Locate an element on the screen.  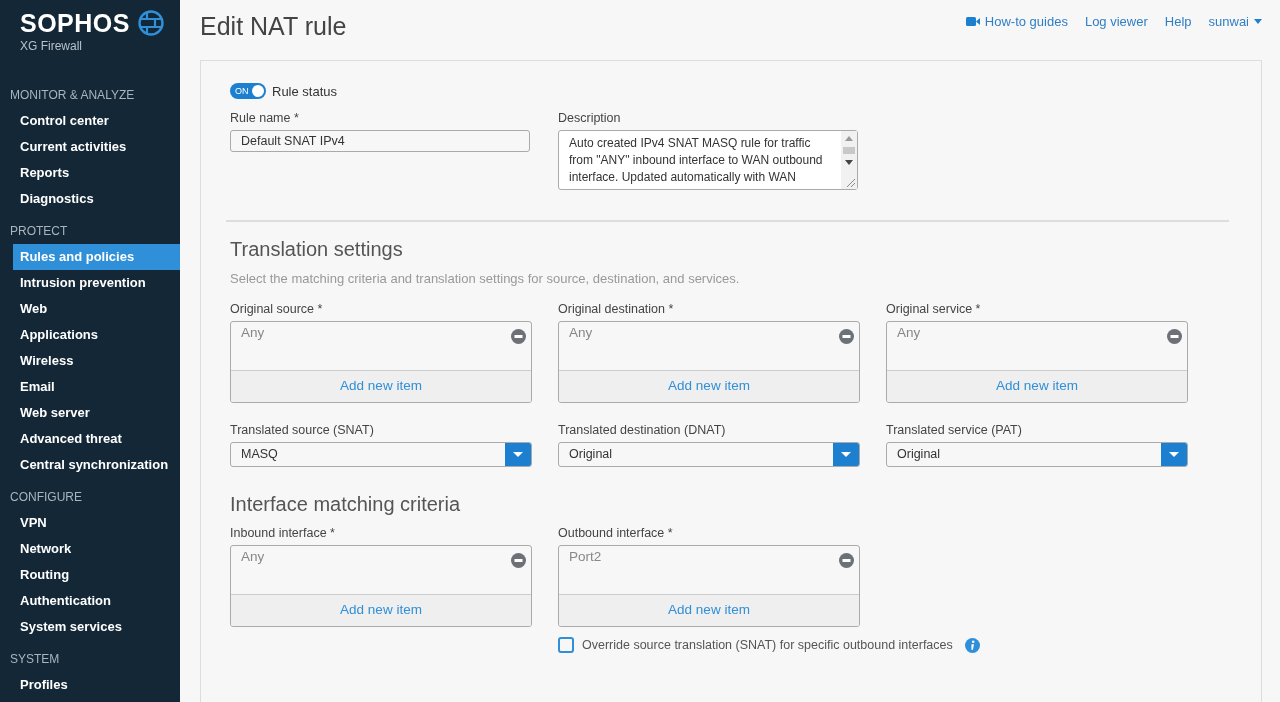
section-heading: Translation settings is located at coordinates (317, 249).